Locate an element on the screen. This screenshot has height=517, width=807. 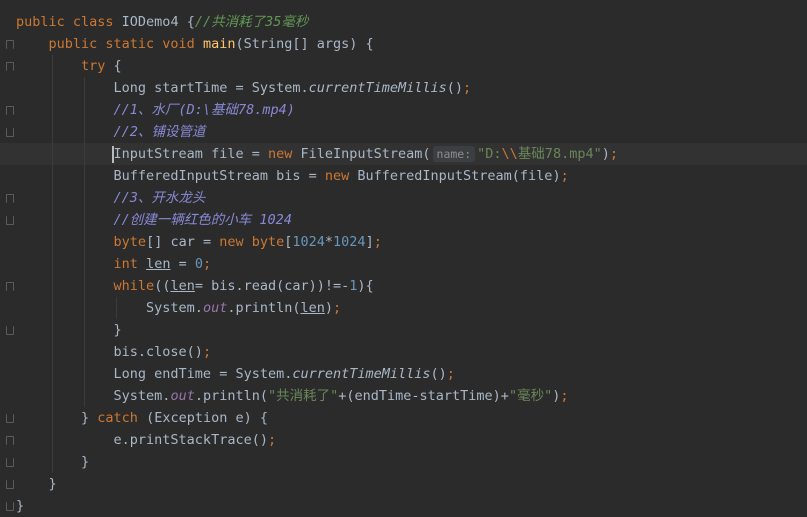
code-line-6-comment: //2、铺设管道 is located at coordinates (159, 132).